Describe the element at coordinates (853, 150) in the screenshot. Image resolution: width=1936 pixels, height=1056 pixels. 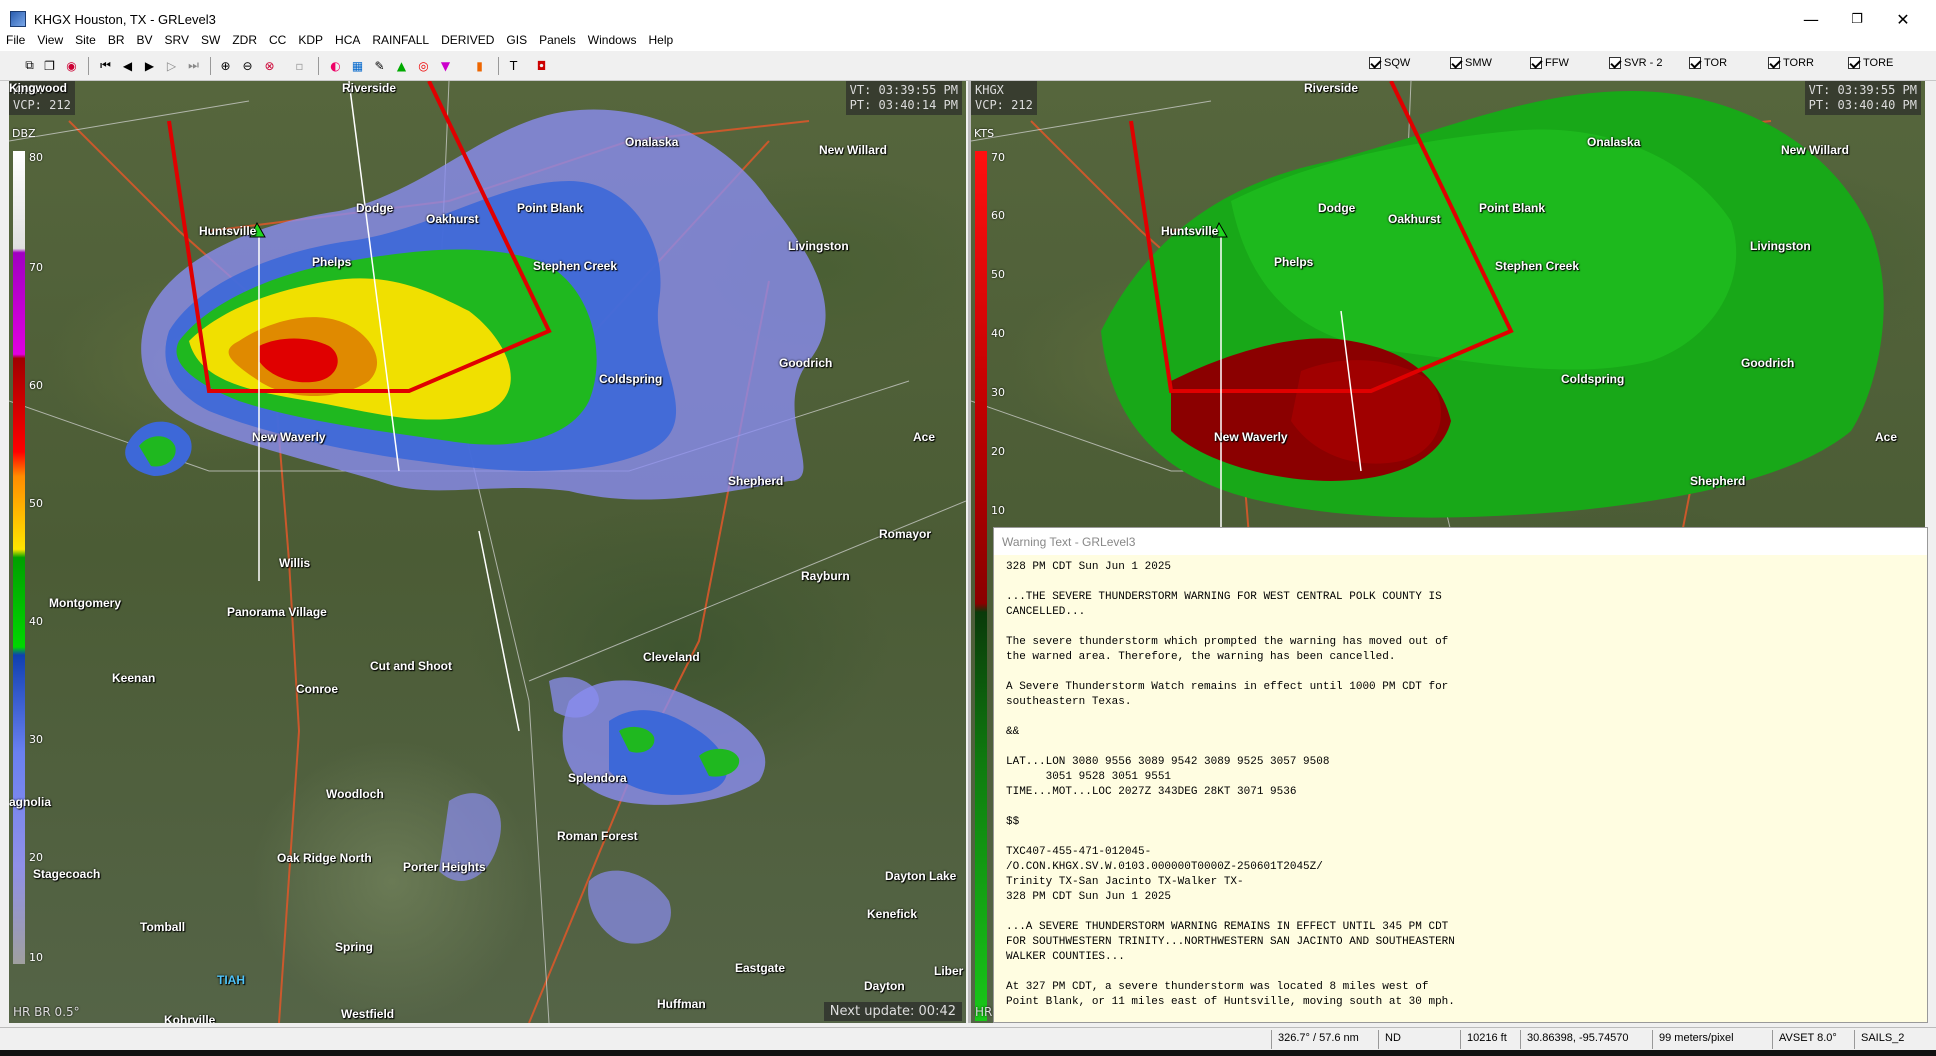
I see `city-label: New Willard` at that location.